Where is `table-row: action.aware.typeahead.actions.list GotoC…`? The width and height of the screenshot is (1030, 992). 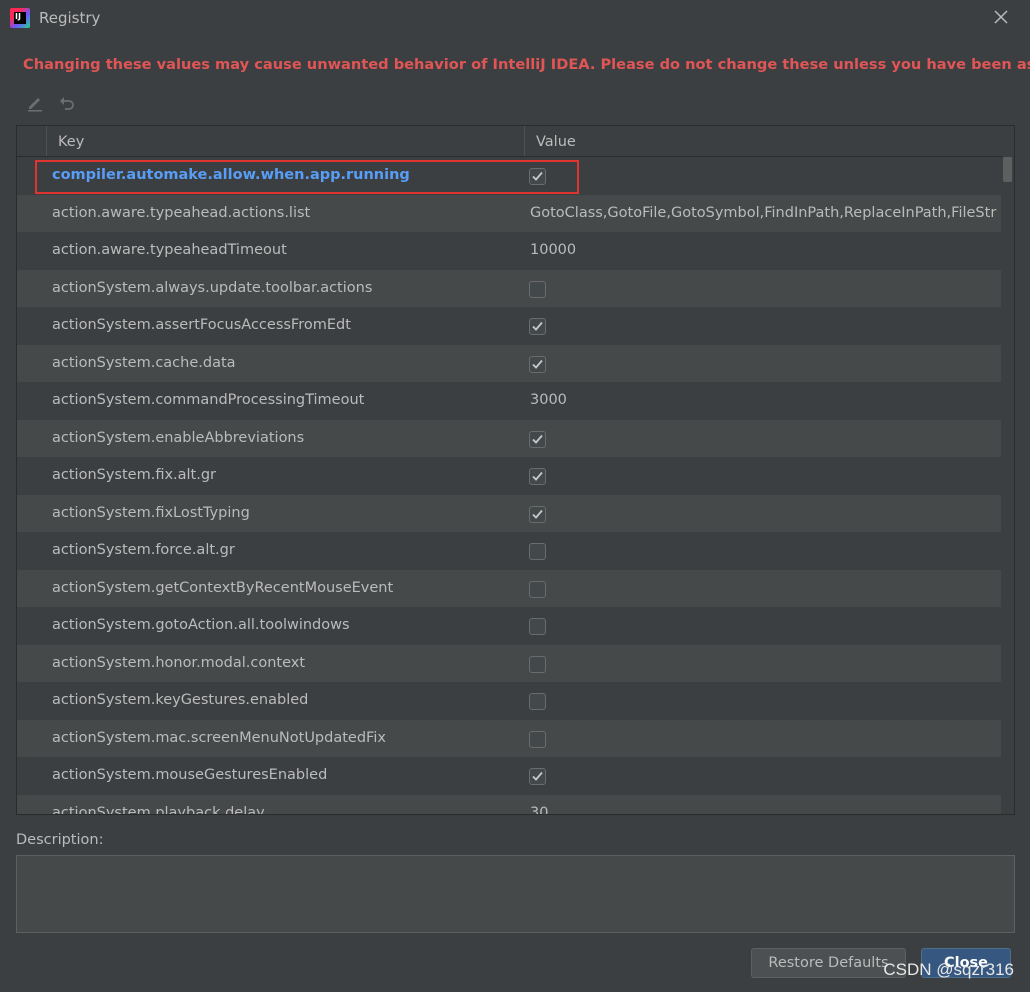 table-row: action.aware.typeahead.actions.list GotoC… is located at coordinates (509, 213).